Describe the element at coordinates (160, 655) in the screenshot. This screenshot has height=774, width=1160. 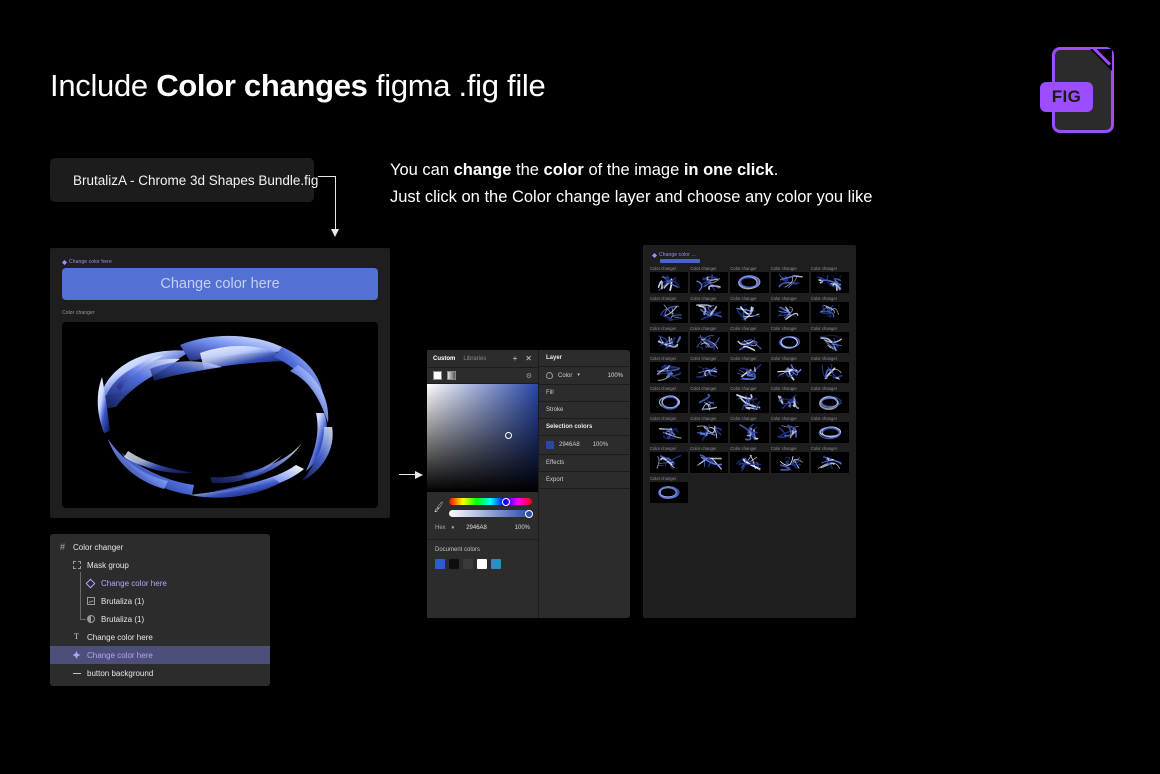
I see `layer-row-selected: Change color here` at that location.